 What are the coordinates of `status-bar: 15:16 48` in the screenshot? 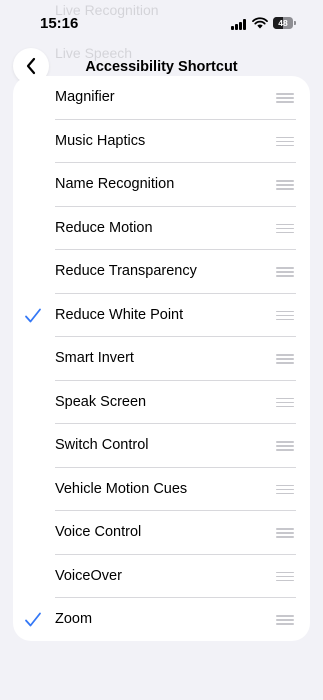 It's located at (161, 22).